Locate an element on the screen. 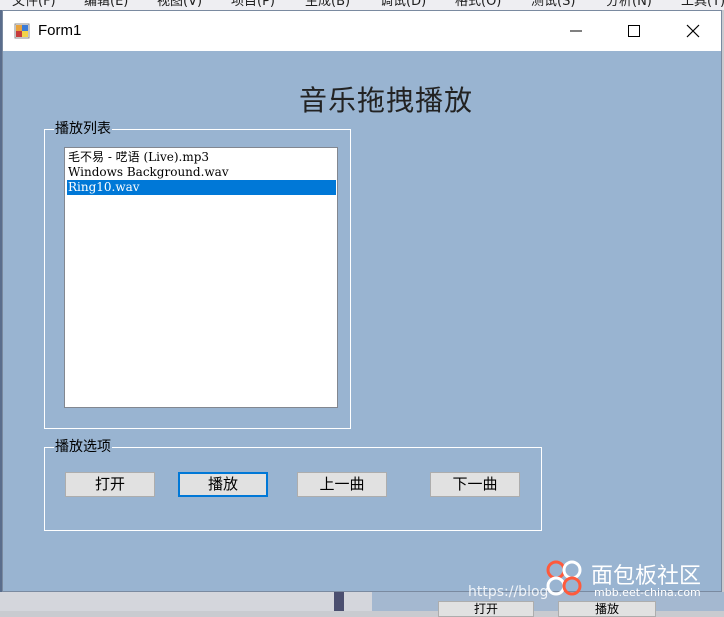 This screenshot has width=724, height=617. ide-menu-item: 编辑(E) is located at coordinates (106, 4).